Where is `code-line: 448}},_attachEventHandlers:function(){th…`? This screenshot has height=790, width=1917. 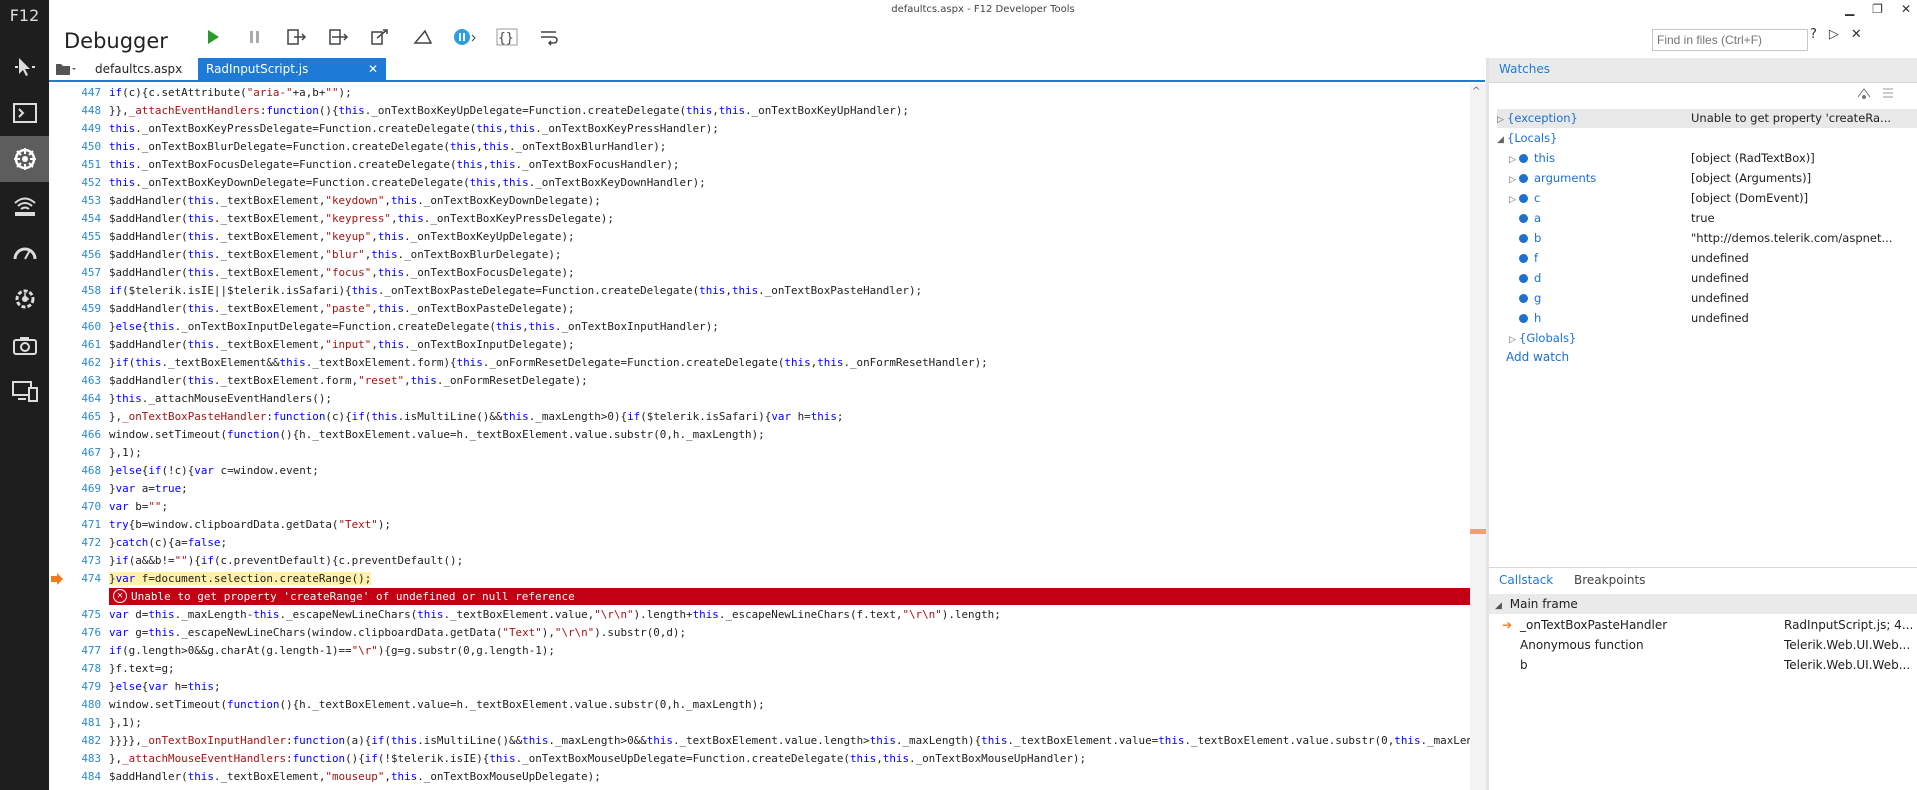
code-line: 448}},_attachEventHandlers:function(){th… is located at coordinates (479, 111).